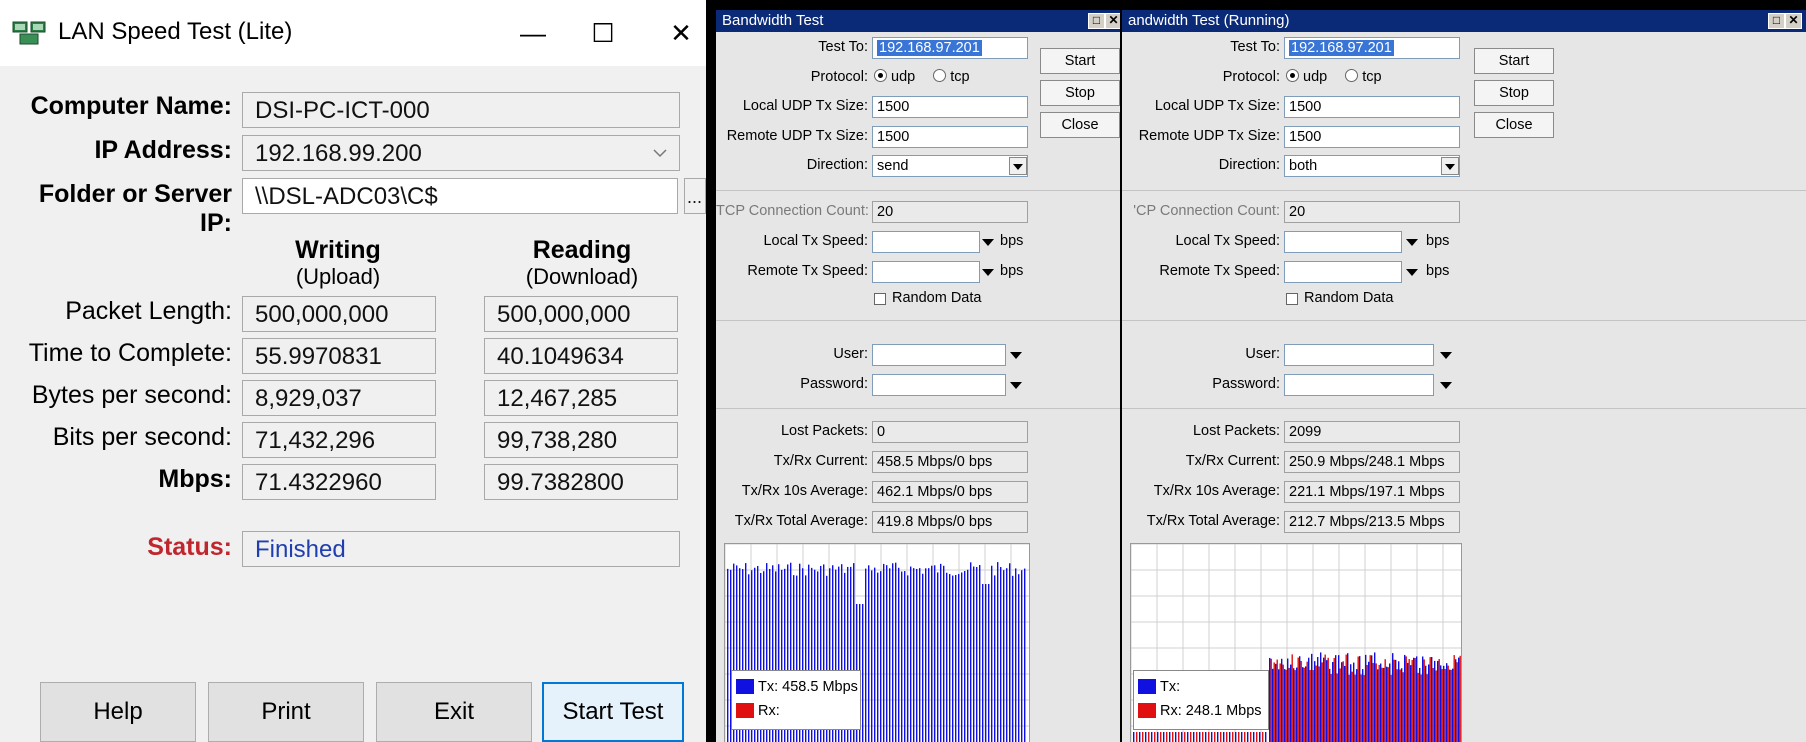 Image resolution: width=1806 pixels, height=742 pixels. I want to click on bw2-user-dropdown-icon, so click(1446, 355).